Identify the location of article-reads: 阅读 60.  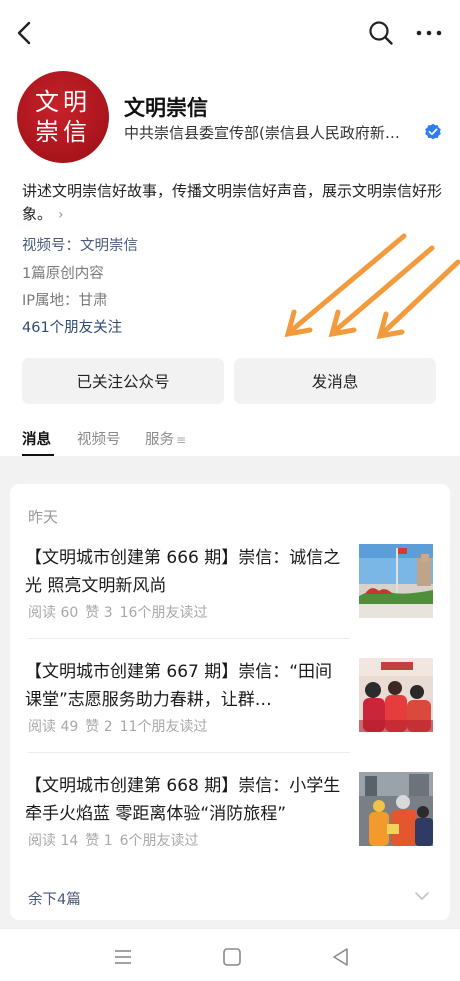
(53, 613).